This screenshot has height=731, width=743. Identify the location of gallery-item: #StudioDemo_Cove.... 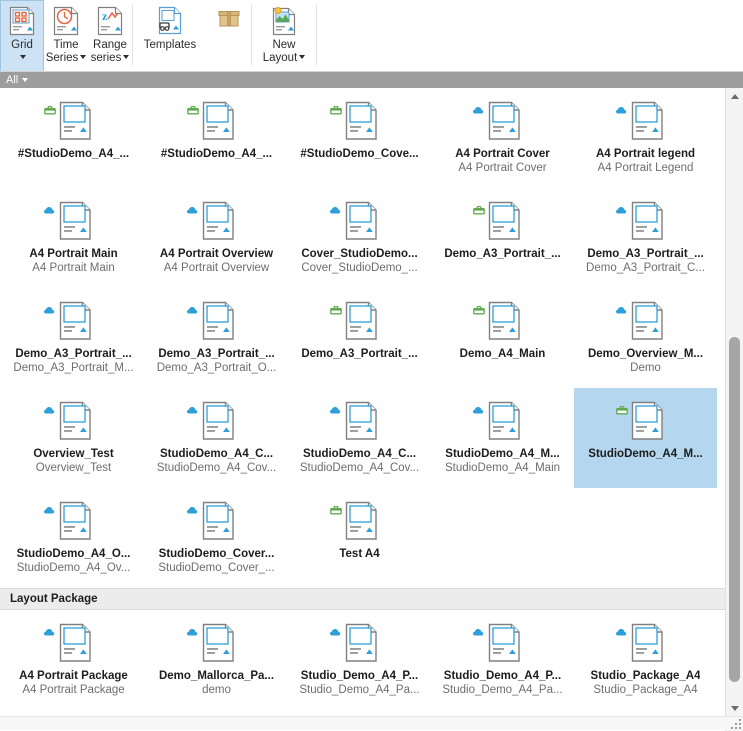
(359, 138).